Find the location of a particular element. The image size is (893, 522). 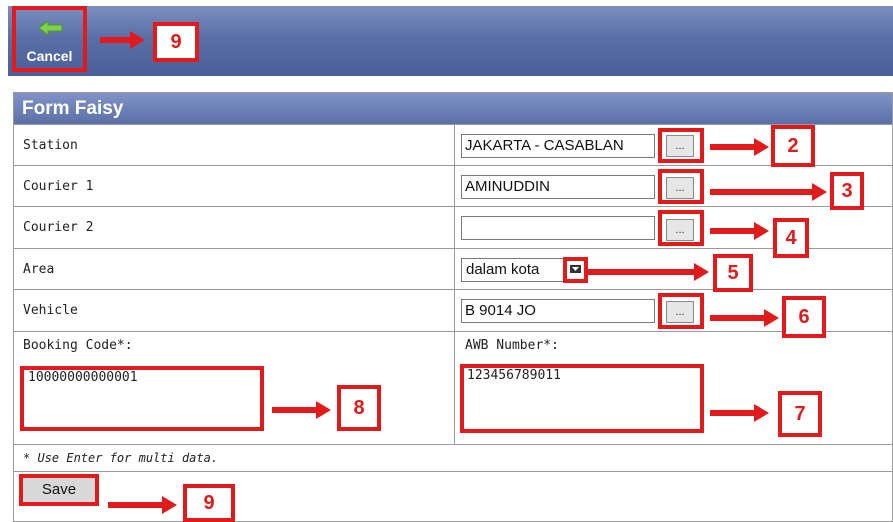

courier1-label: Courier 1 is located at coordinates (58, 186).